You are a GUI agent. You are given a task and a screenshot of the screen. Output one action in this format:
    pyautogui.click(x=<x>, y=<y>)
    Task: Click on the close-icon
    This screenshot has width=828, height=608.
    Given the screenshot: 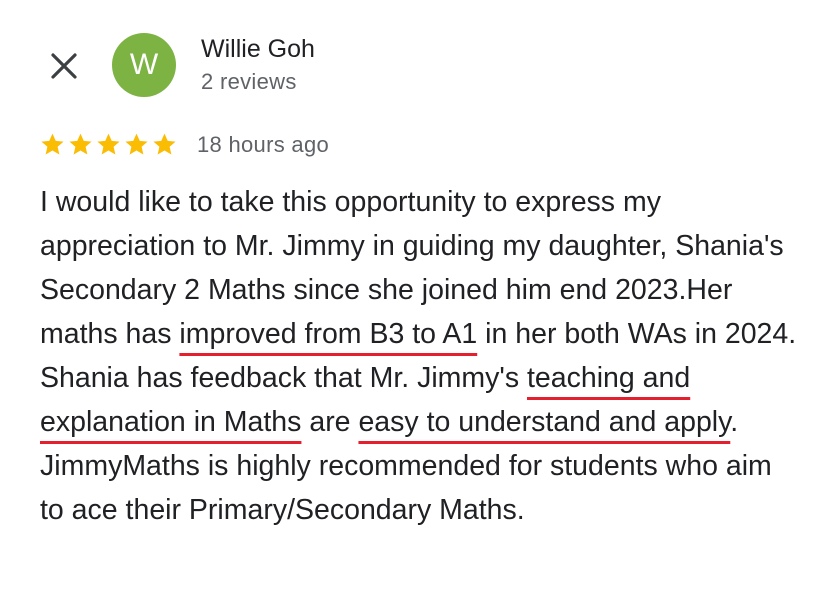 What is the action you would take?
    pyautogui.click(x=64, y=66)
    